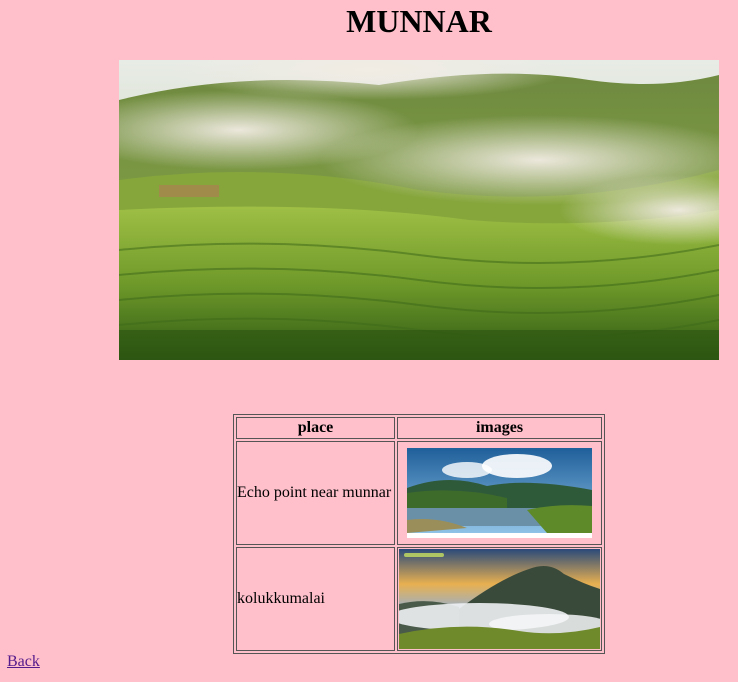  I want to click on column-header-place: place, so click(315, 428).